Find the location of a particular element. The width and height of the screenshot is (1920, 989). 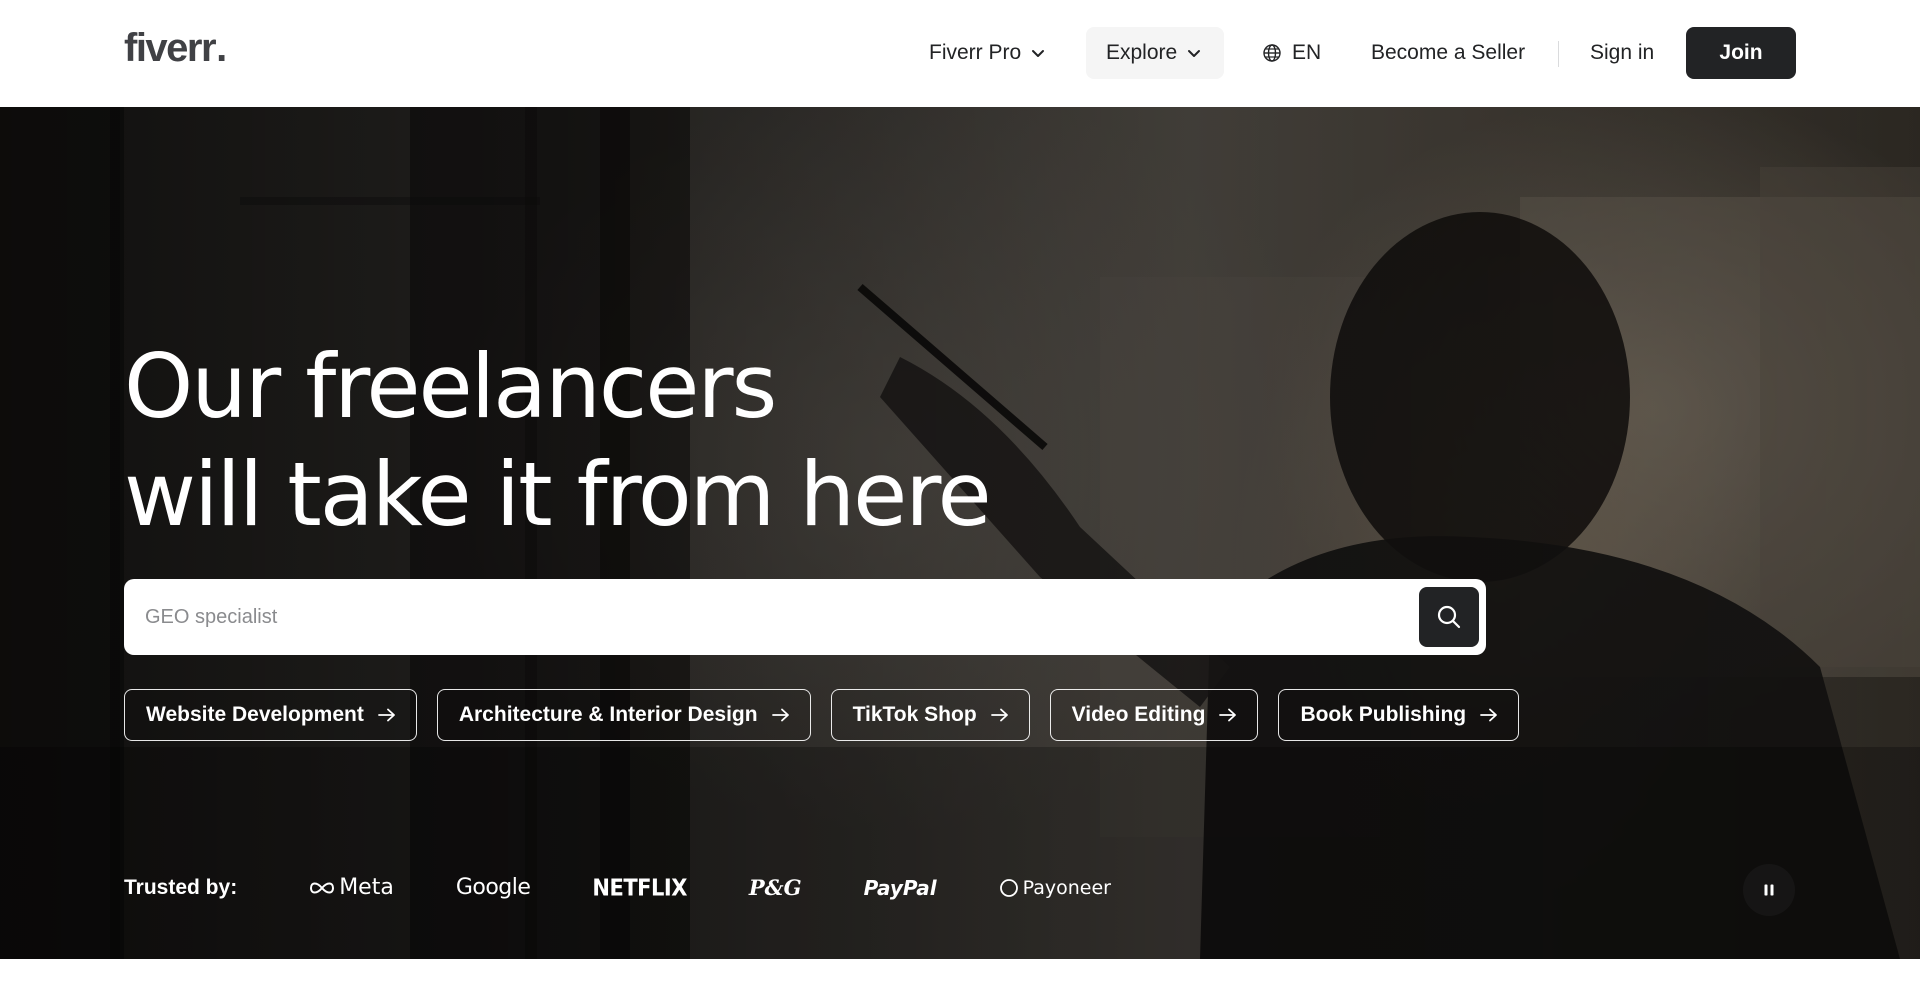

nav-explore: Explore is located at coordinates (1155, 53).